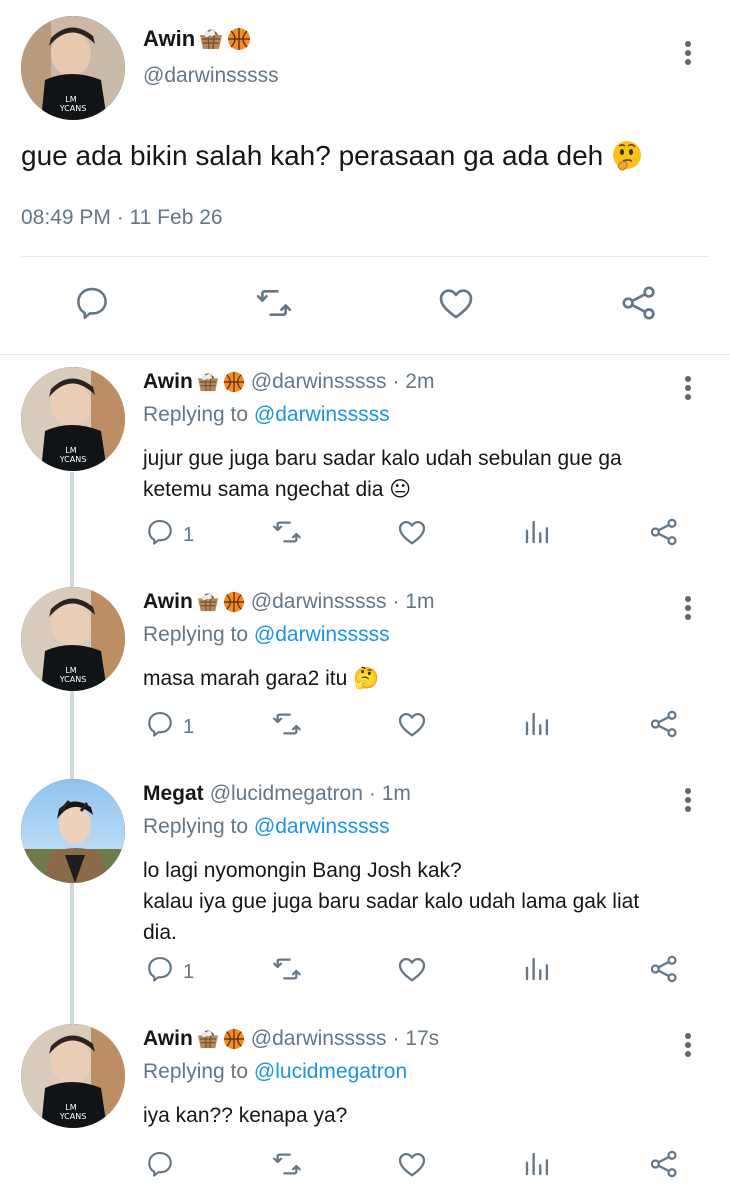 This screenshot has width=730, height=1200. What do you see at coordinates (261, 678) in the screenshot?
I see `reply-text: masa marah gara2 itu 🤔` at bounding box center [261, 678].